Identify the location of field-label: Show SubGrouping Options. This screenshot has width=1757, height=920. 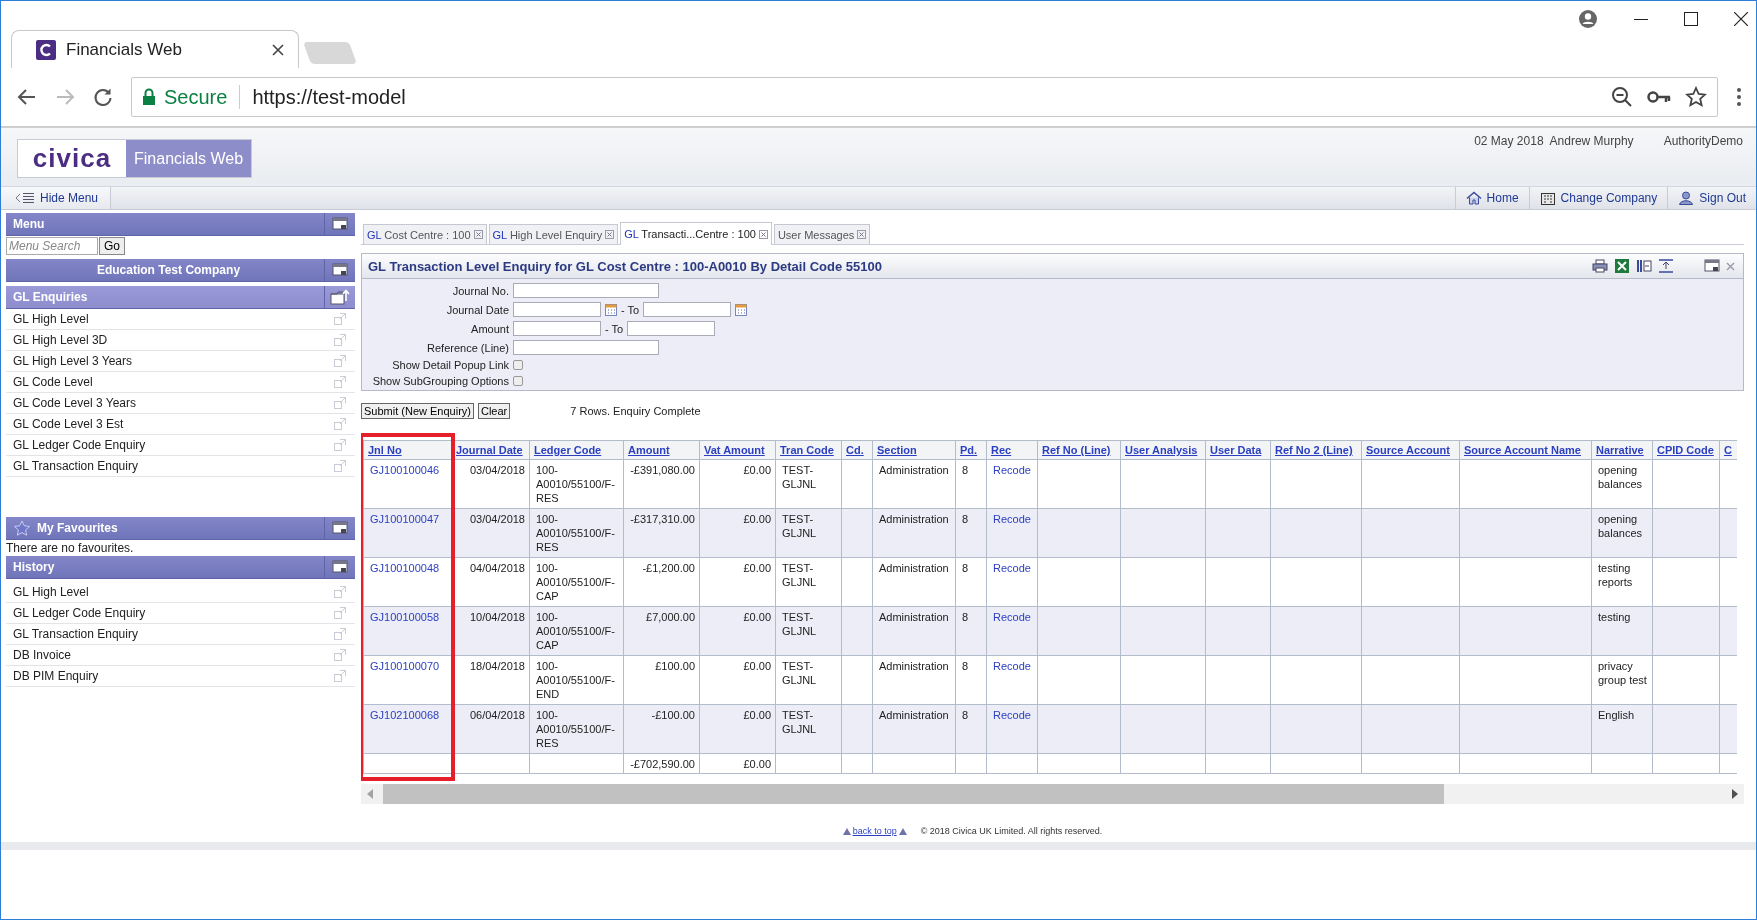
(440, 381).